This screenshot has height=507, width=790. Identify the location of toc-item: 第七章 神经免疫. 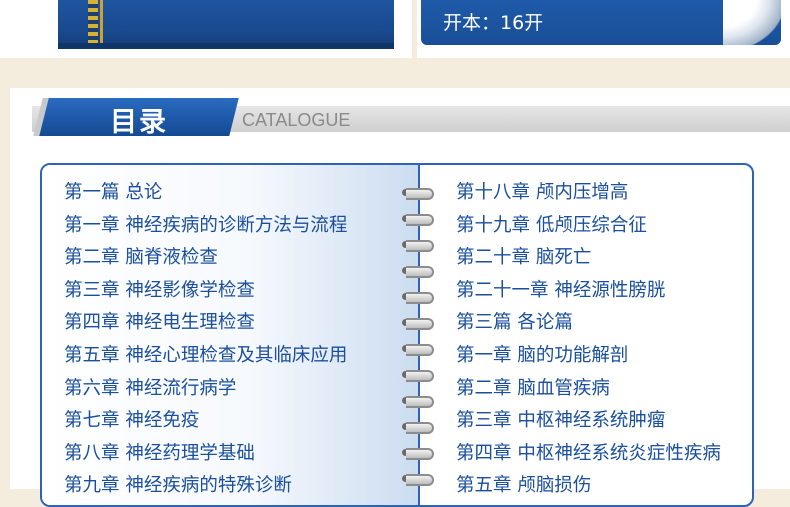
(132, 421).